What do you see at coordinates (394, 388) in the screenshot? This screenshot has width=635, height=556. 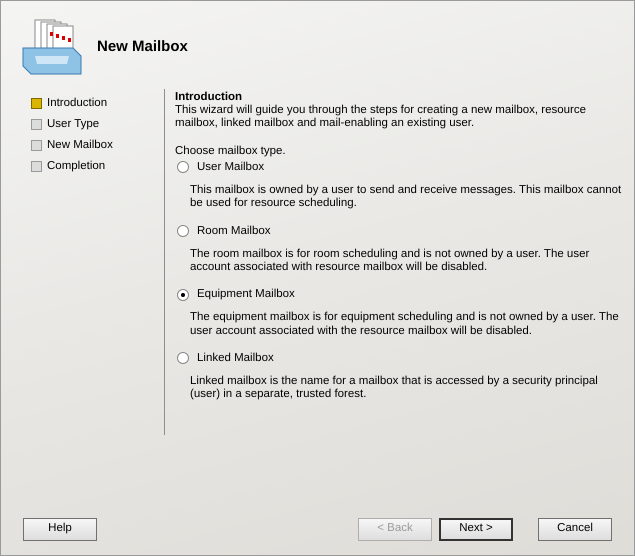 I see `option-description: Linked mailbox is the name for a mailbox that is accessed by a security principal (user) in a separate, trusted forest.` at bounding box center [394, 388].